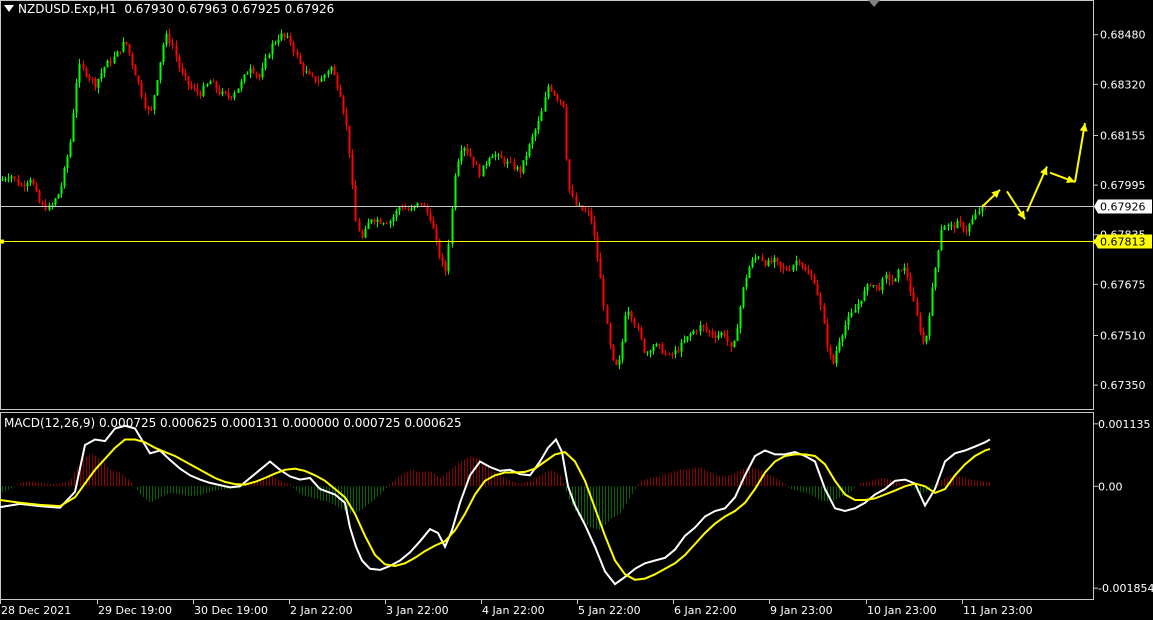 Image resolution: width=1153 pixels, height=620 pixels. Describe the element at coordinates (67, 9) in the screenshot. I see `symbol-label: NZDUSD.Exp,H1` at that location.